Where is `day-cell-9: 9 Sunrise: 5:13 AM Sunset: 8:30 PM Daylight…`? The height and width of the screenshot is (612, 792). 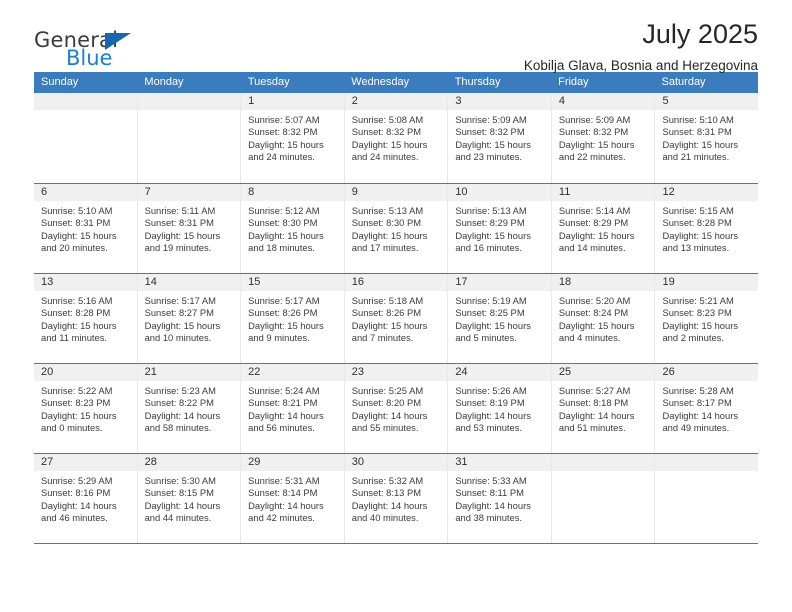
day-cell-9: 9 Sunrise: 5:13 AM Sunset: 8:30 PM Daylight… is located at coordinates (395, 228).